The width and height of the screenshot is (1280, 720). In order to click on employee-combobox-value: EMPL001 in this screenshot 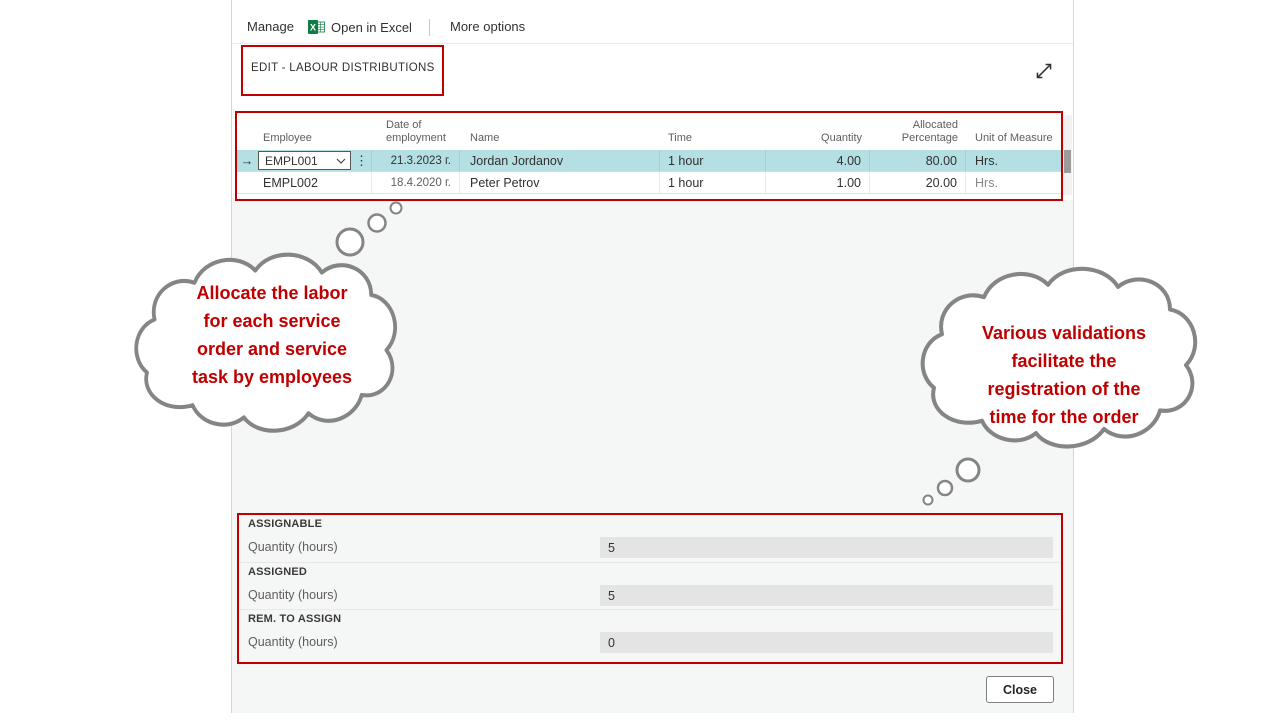, I will do `click(291, 160)`.